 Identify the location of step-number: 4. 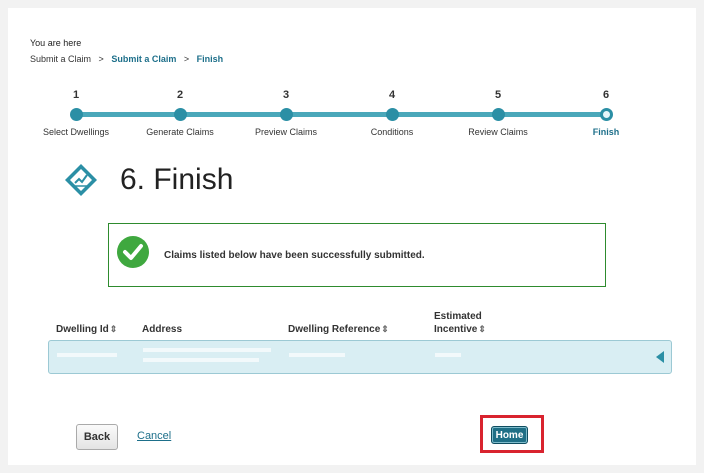
(392, 95).